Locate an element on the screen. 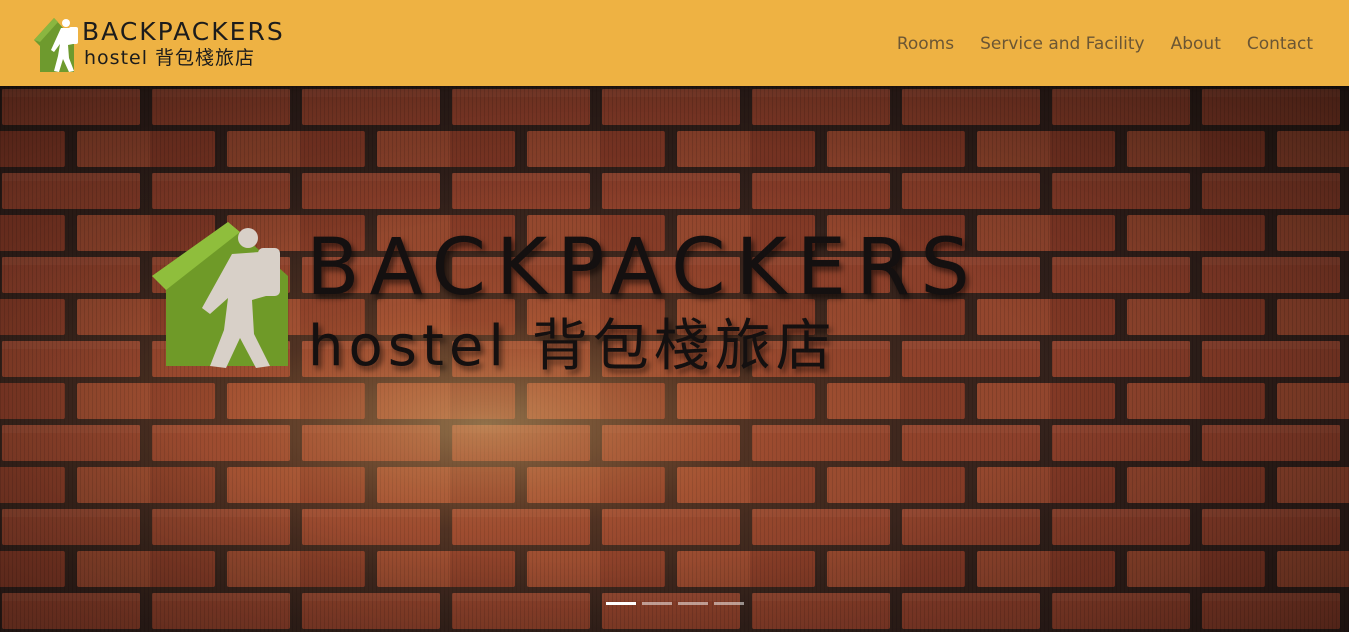 The image size is (1349, 632). logo-subtitle: hostel 背包棧旅店 is located at coordinates (170, 58).